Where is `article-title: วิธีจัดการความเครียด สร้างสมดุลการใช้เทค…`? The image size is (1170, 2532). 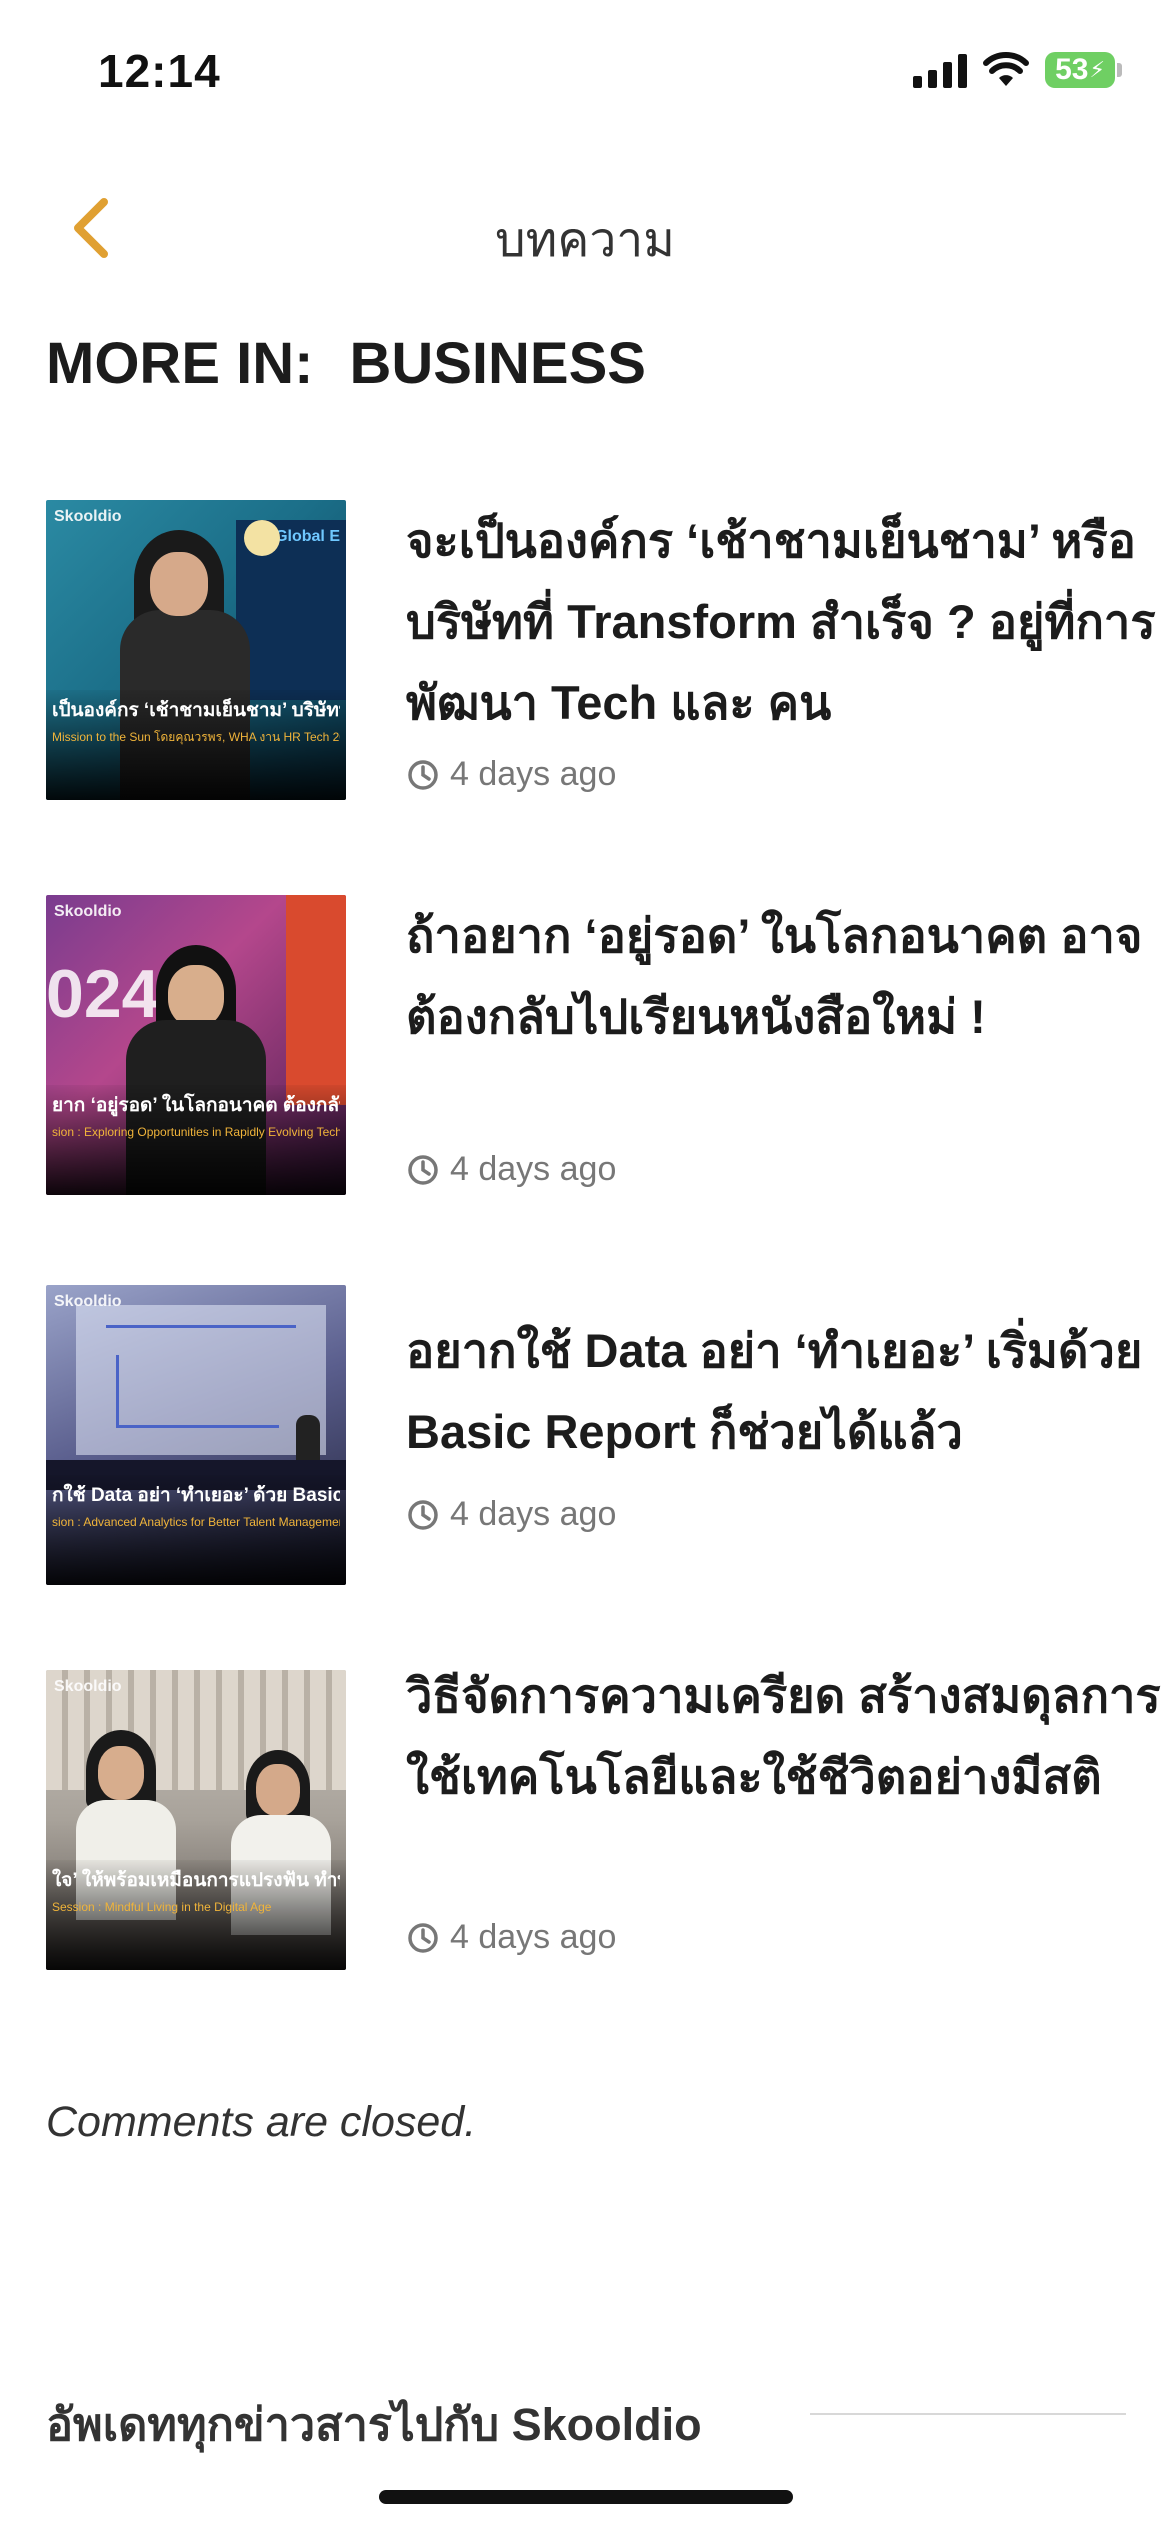 article-title: วิธีจัดการความเครียด สร้างสมดุลการใช้เทค… is located at coordinates (786, 1736).